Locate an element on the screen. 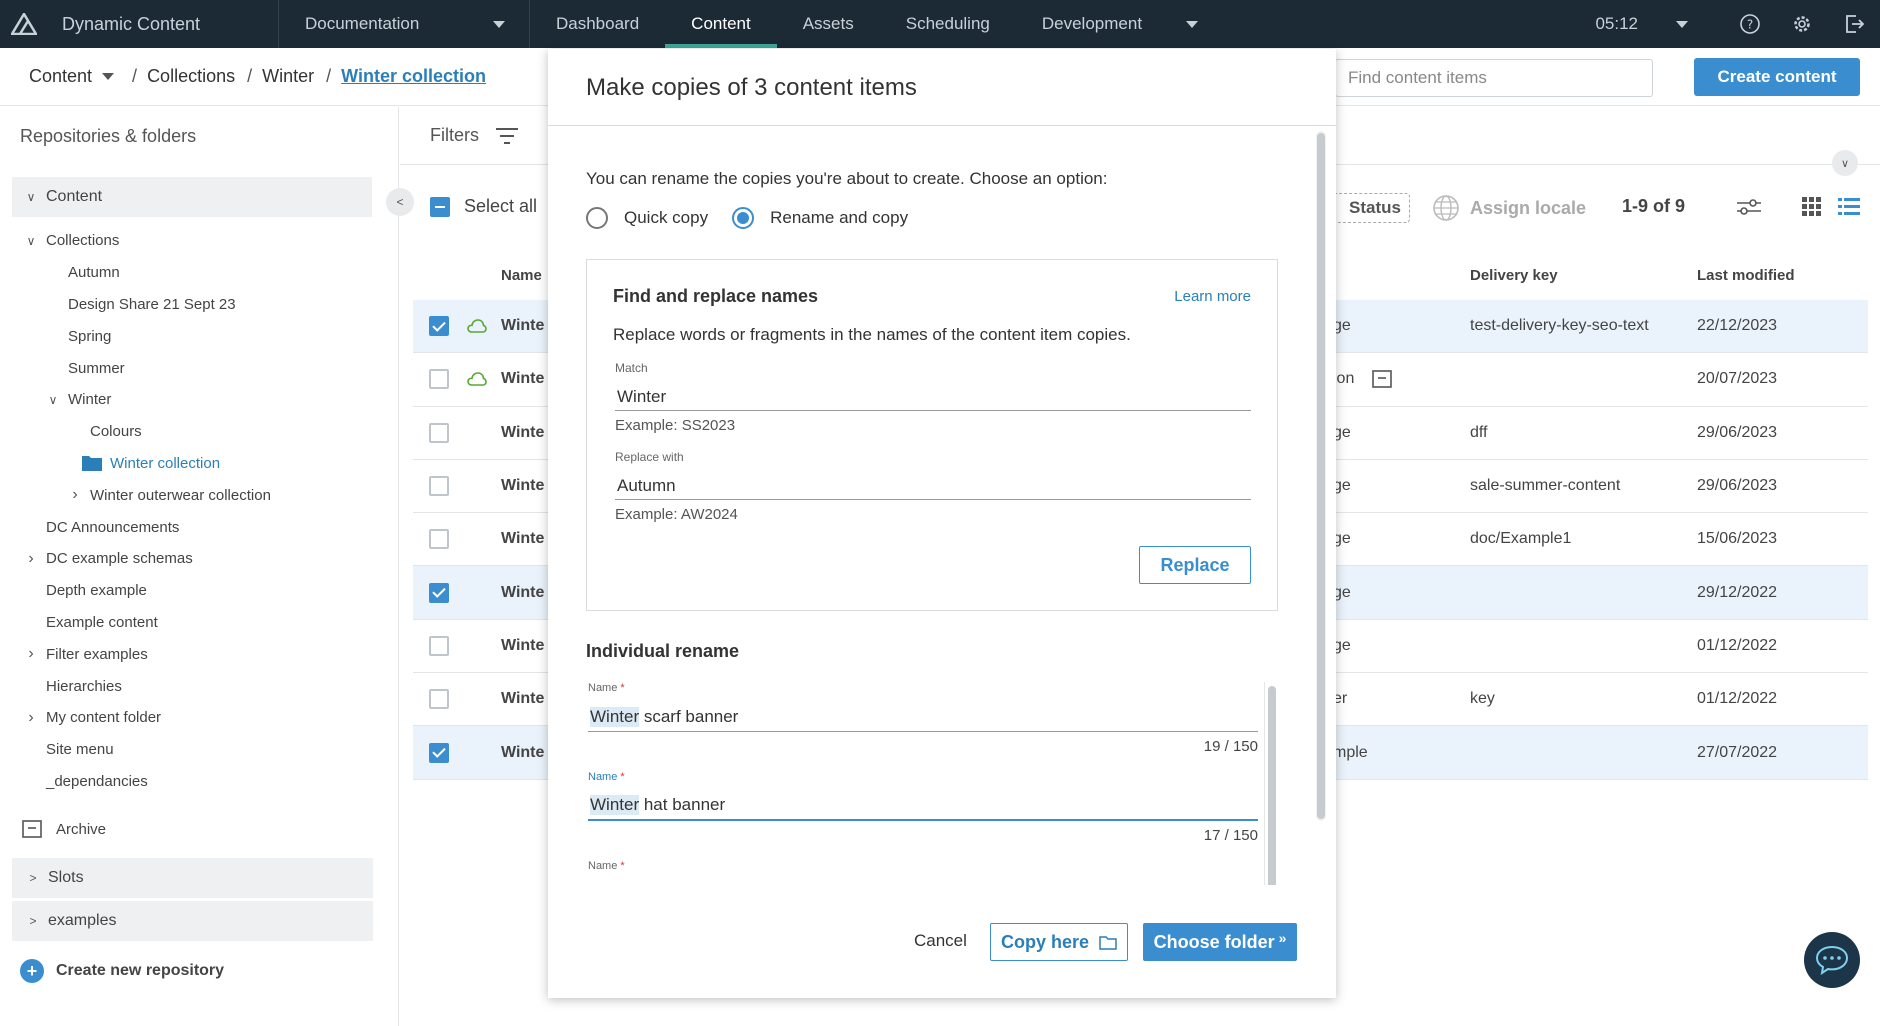 Image resolution: width=1880 pixels, height=1026 pixels. match-input: Winter is located at coordinates (933, 397).